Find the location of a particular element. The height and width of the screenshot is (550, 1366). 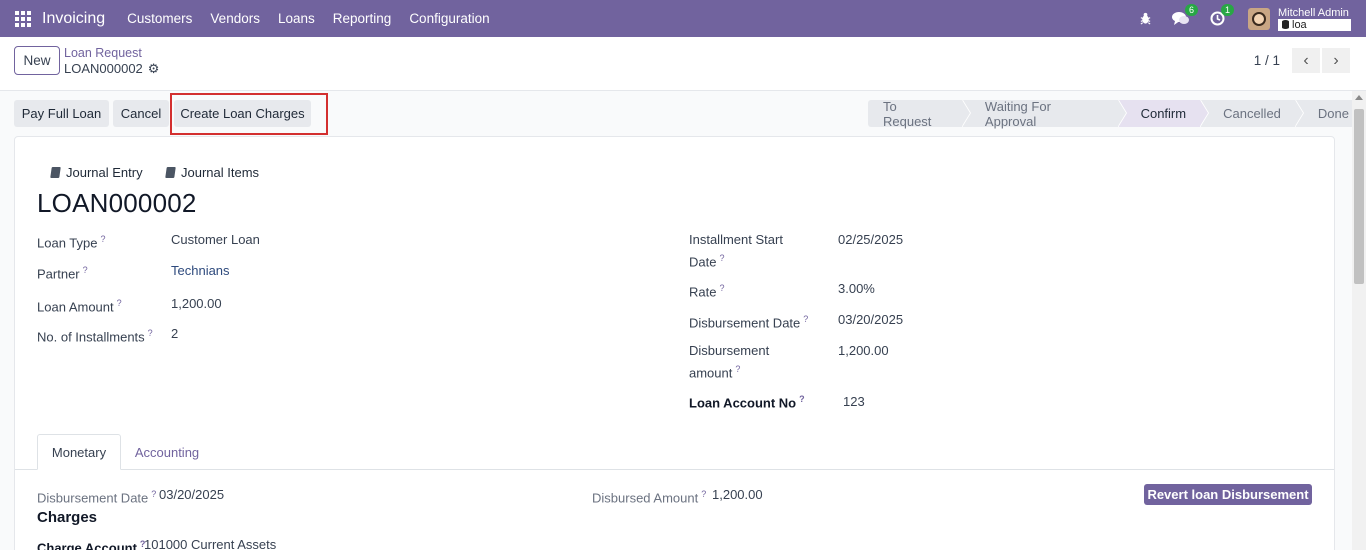

revert-loan-disbursement-button: Revert loan Disbursement is located at coordinates (1228, 494).